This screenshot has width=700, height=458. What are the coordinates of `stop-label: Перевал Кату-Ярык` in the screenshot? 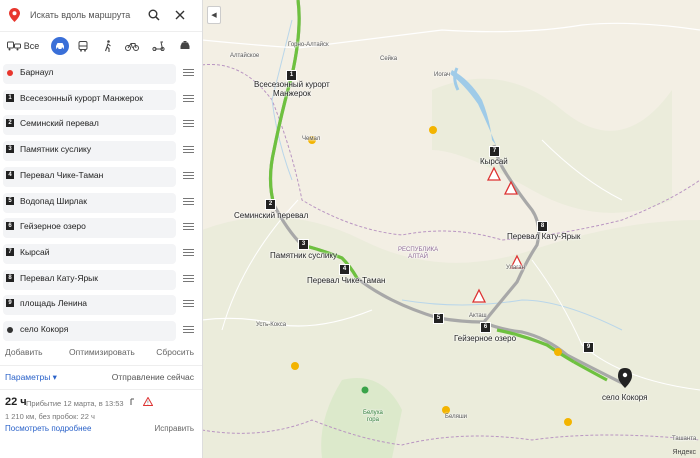 It's located at (59, 277).